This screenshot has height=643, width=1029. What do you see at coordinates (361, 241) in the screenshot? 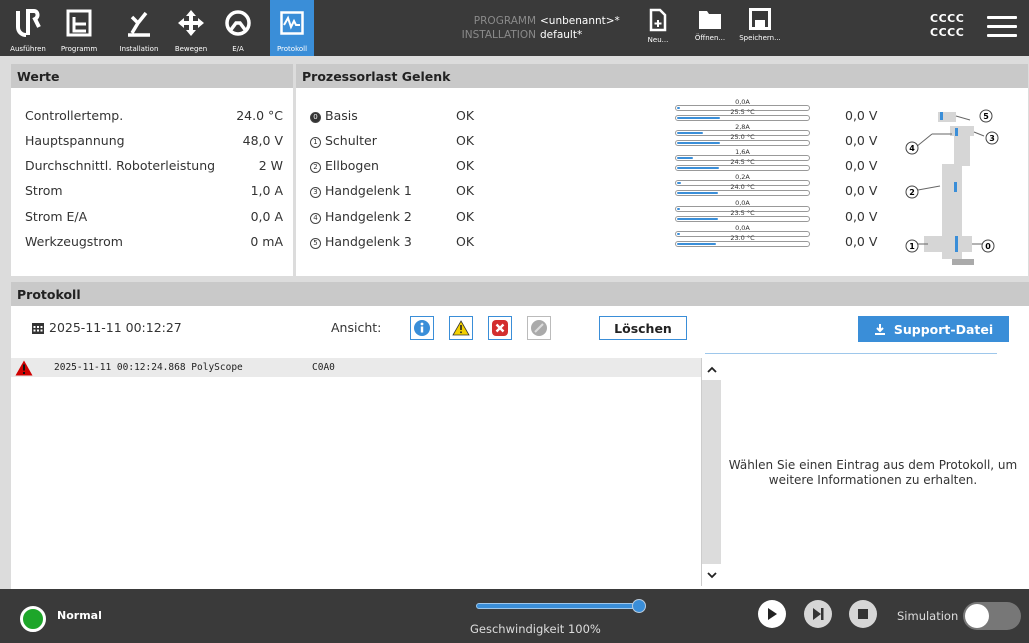
I see `joint-name: 5 Handgelenk 3` at bounding box center [361, 241].